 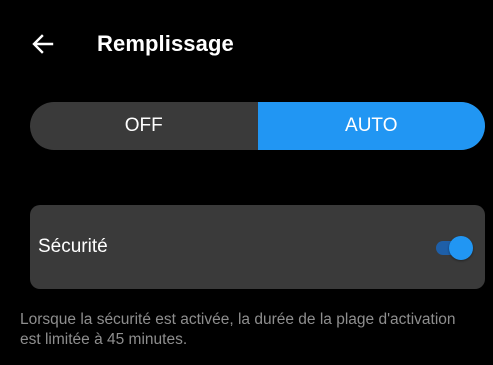 I want to click on arrow-left-icon, so click(x=43, y=44).